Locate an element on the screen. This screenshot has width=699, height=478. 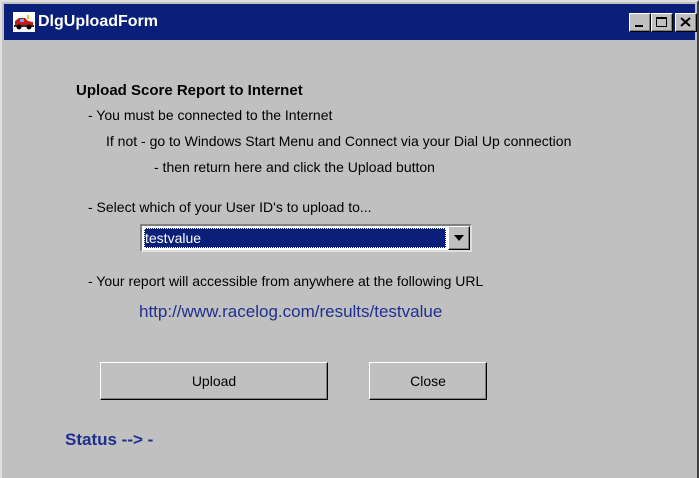
report-url: http://www.racelog.com/results/testvalue is located at coordinates (291, 311).